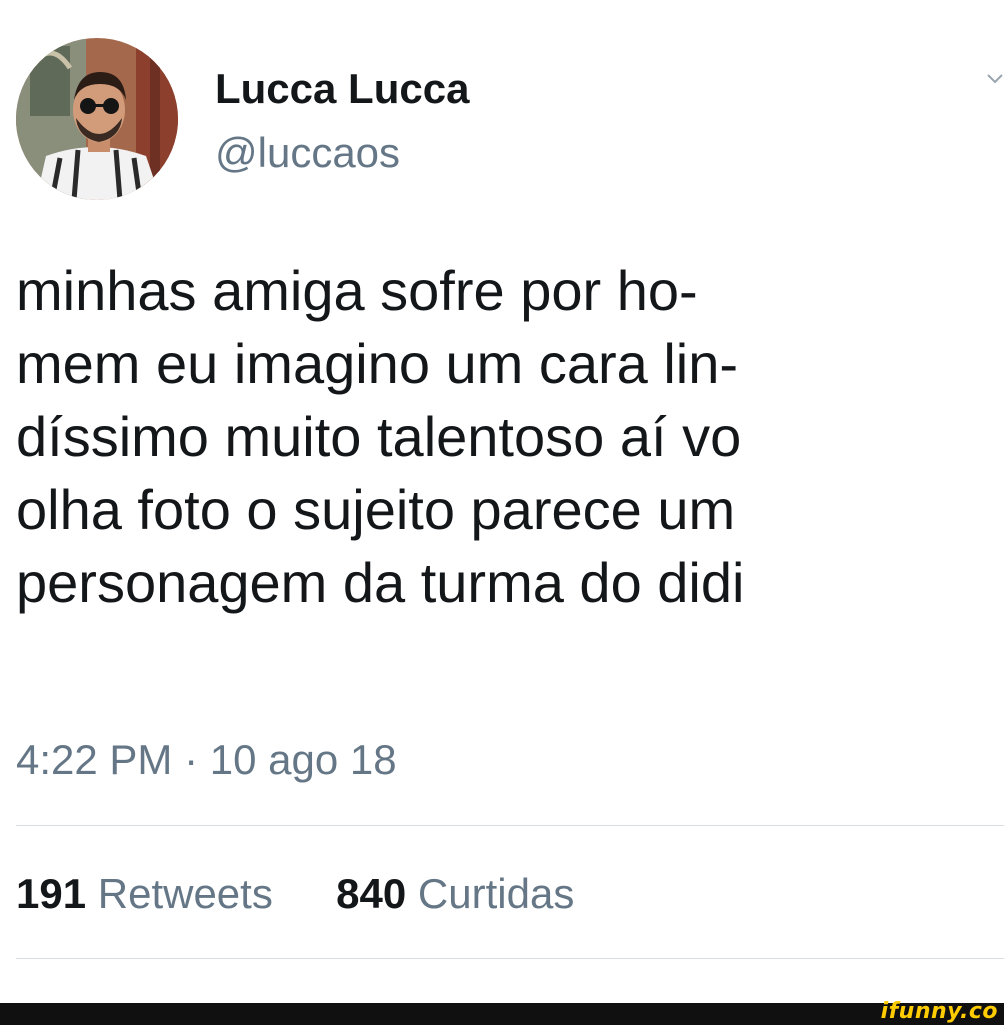 The height and width of the screenshot is (1025, 1004). I want to click on avatar, so click(97, 119).